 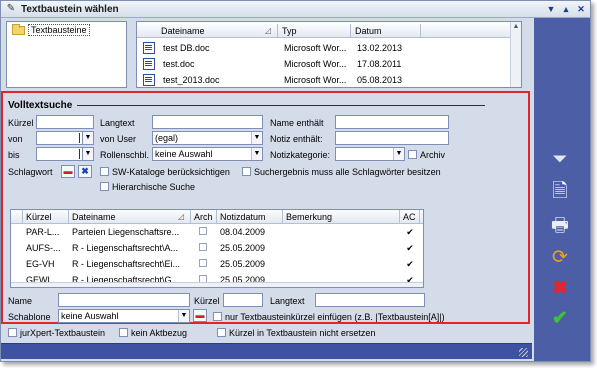 What do you see at coordinates (12, 332) in the screenshot?
I see `jurxpert-checkbox` at bounding box center [12, 332].